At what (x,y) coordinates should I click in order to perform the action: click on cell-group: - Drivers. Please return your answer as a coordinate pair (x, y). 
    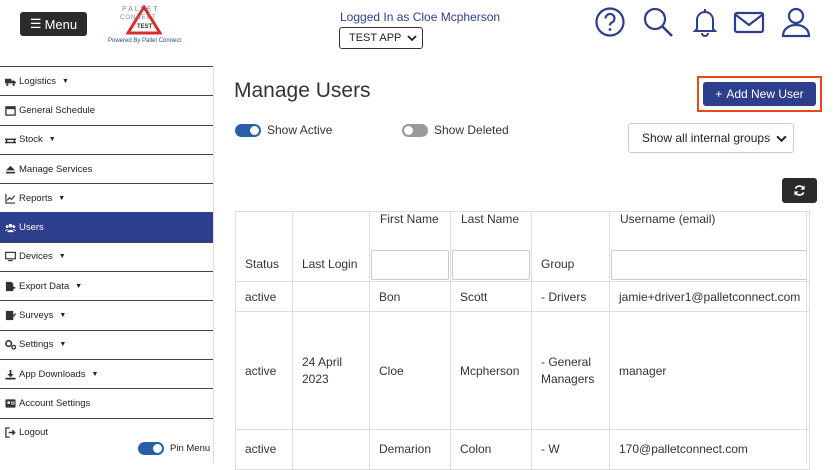
    Looking at the image, I should click on (570, 296).